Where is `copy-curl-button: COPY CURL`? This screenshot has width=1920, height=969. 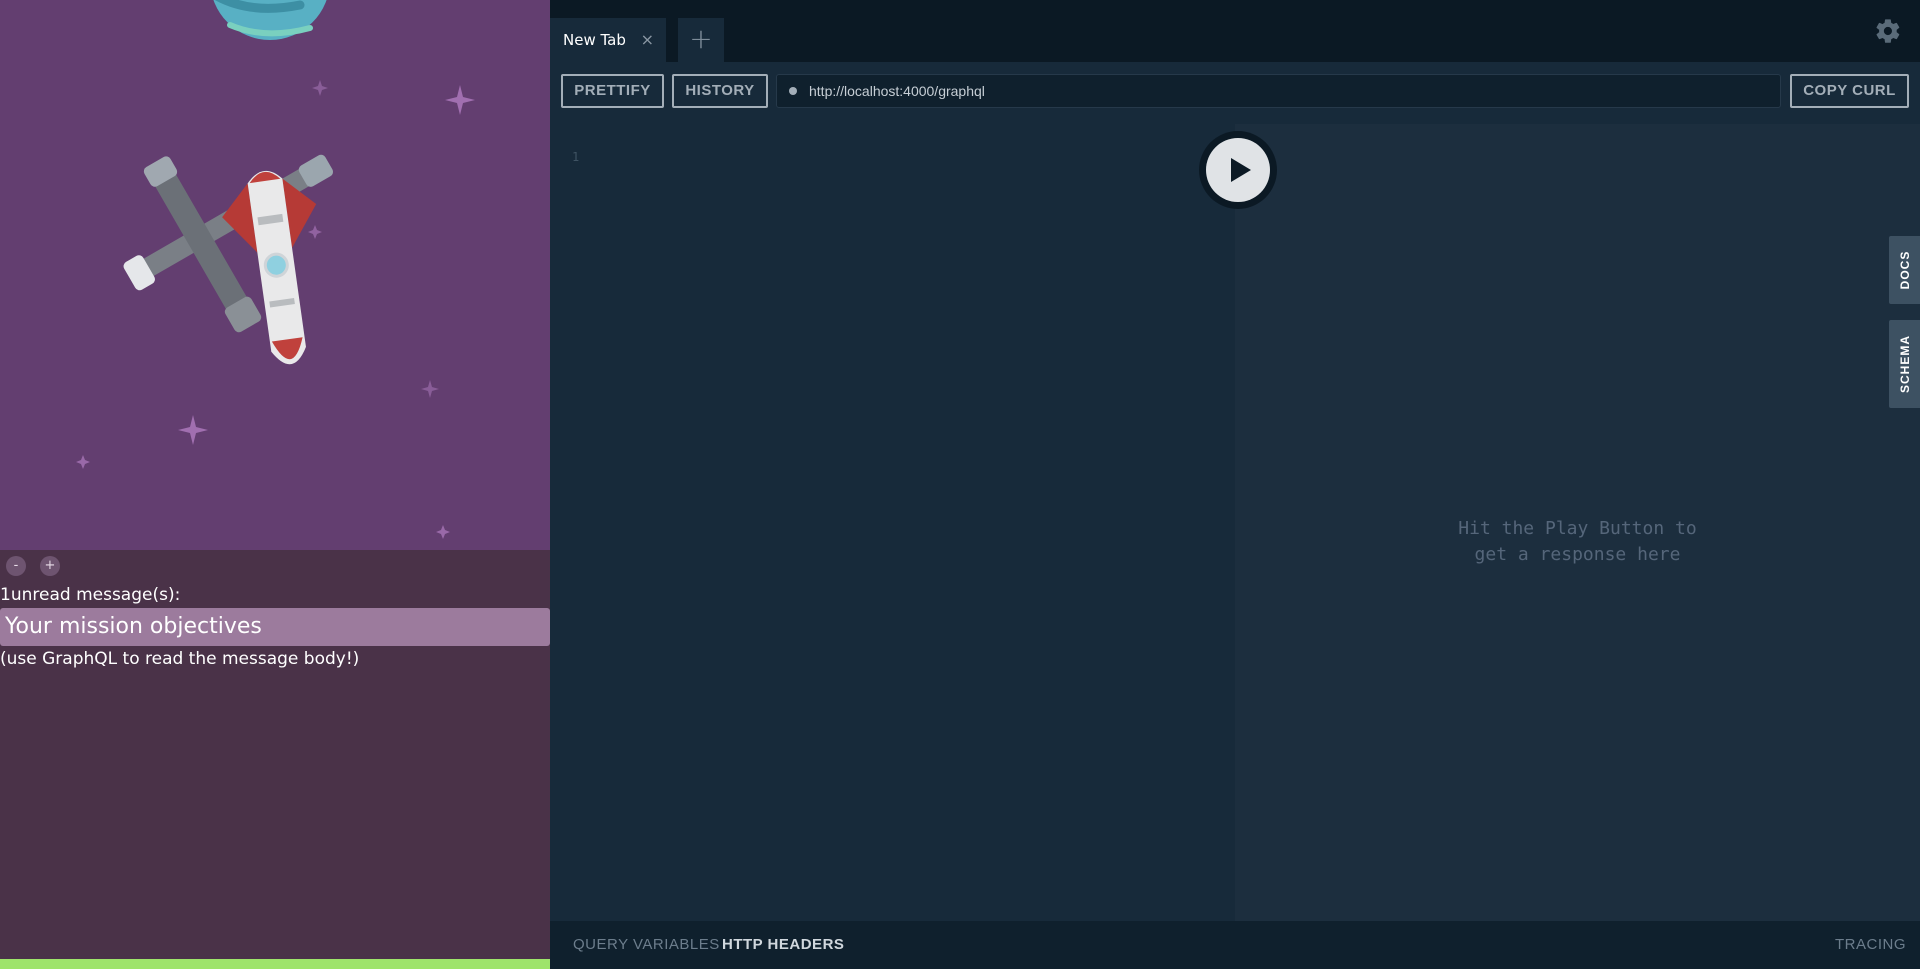 copy-curl-button: COPY CURL is located at coordinates (1849, 91).